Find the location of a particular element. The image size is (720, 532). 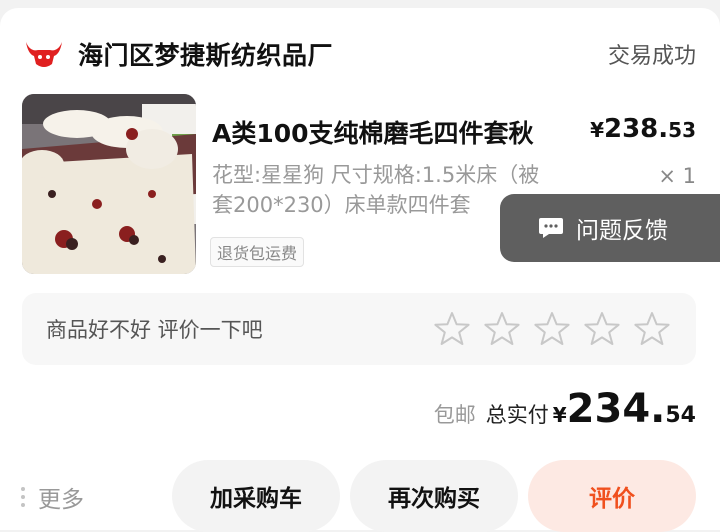

product-price: ¥238.53 is located at coordinates (643, 129).